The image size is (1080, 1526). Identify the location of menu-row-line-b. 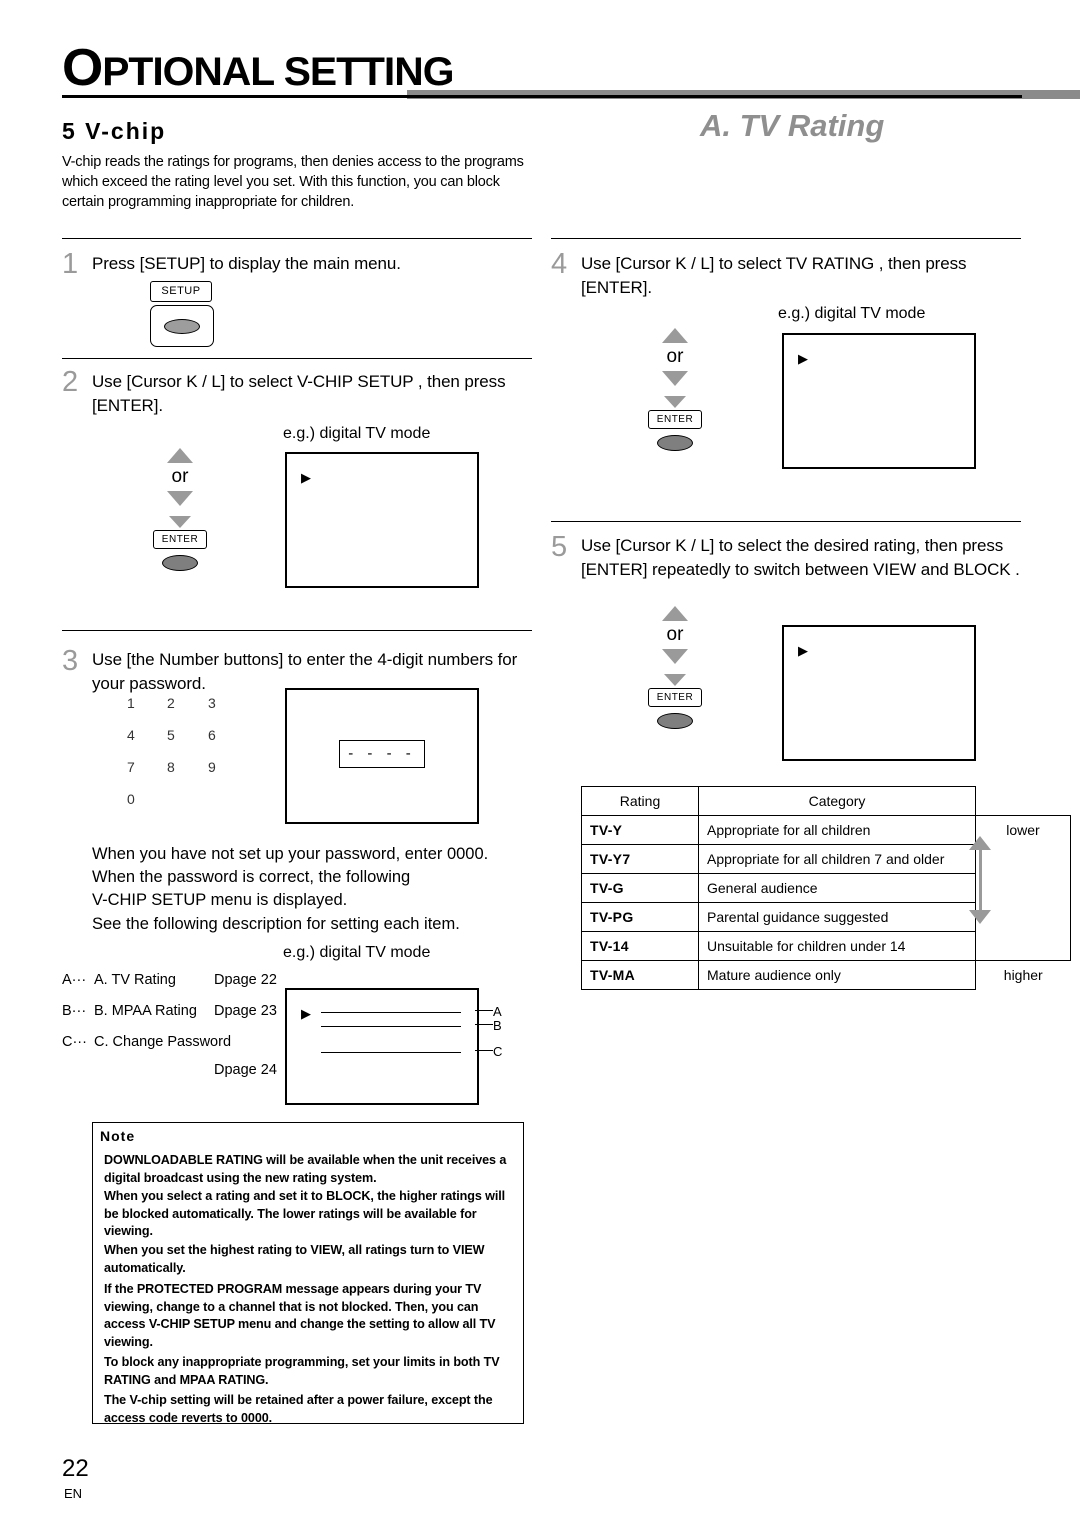
(391, 1026).